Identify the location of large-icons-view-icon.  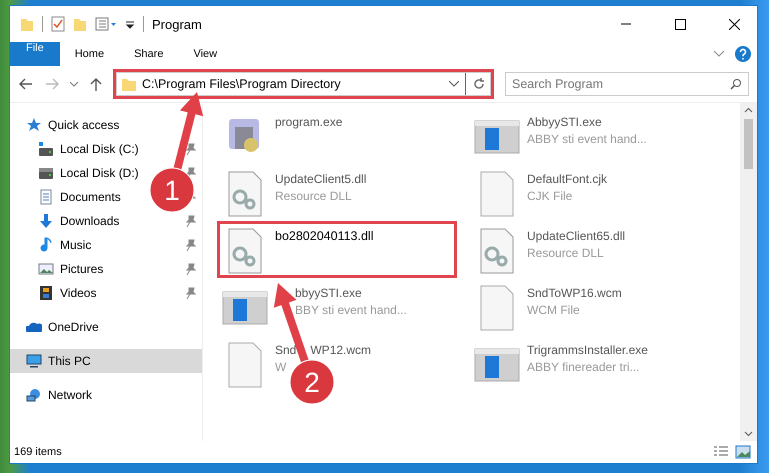
(743, 452).